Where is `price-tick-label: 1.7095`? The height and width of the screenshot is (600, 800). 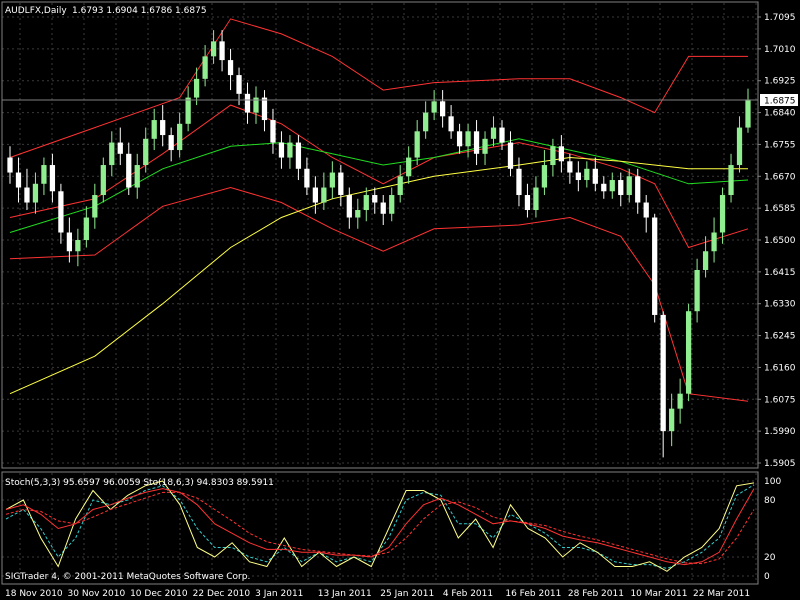 price-tick-label: 1.7095 is located at coordinates (780, 18).